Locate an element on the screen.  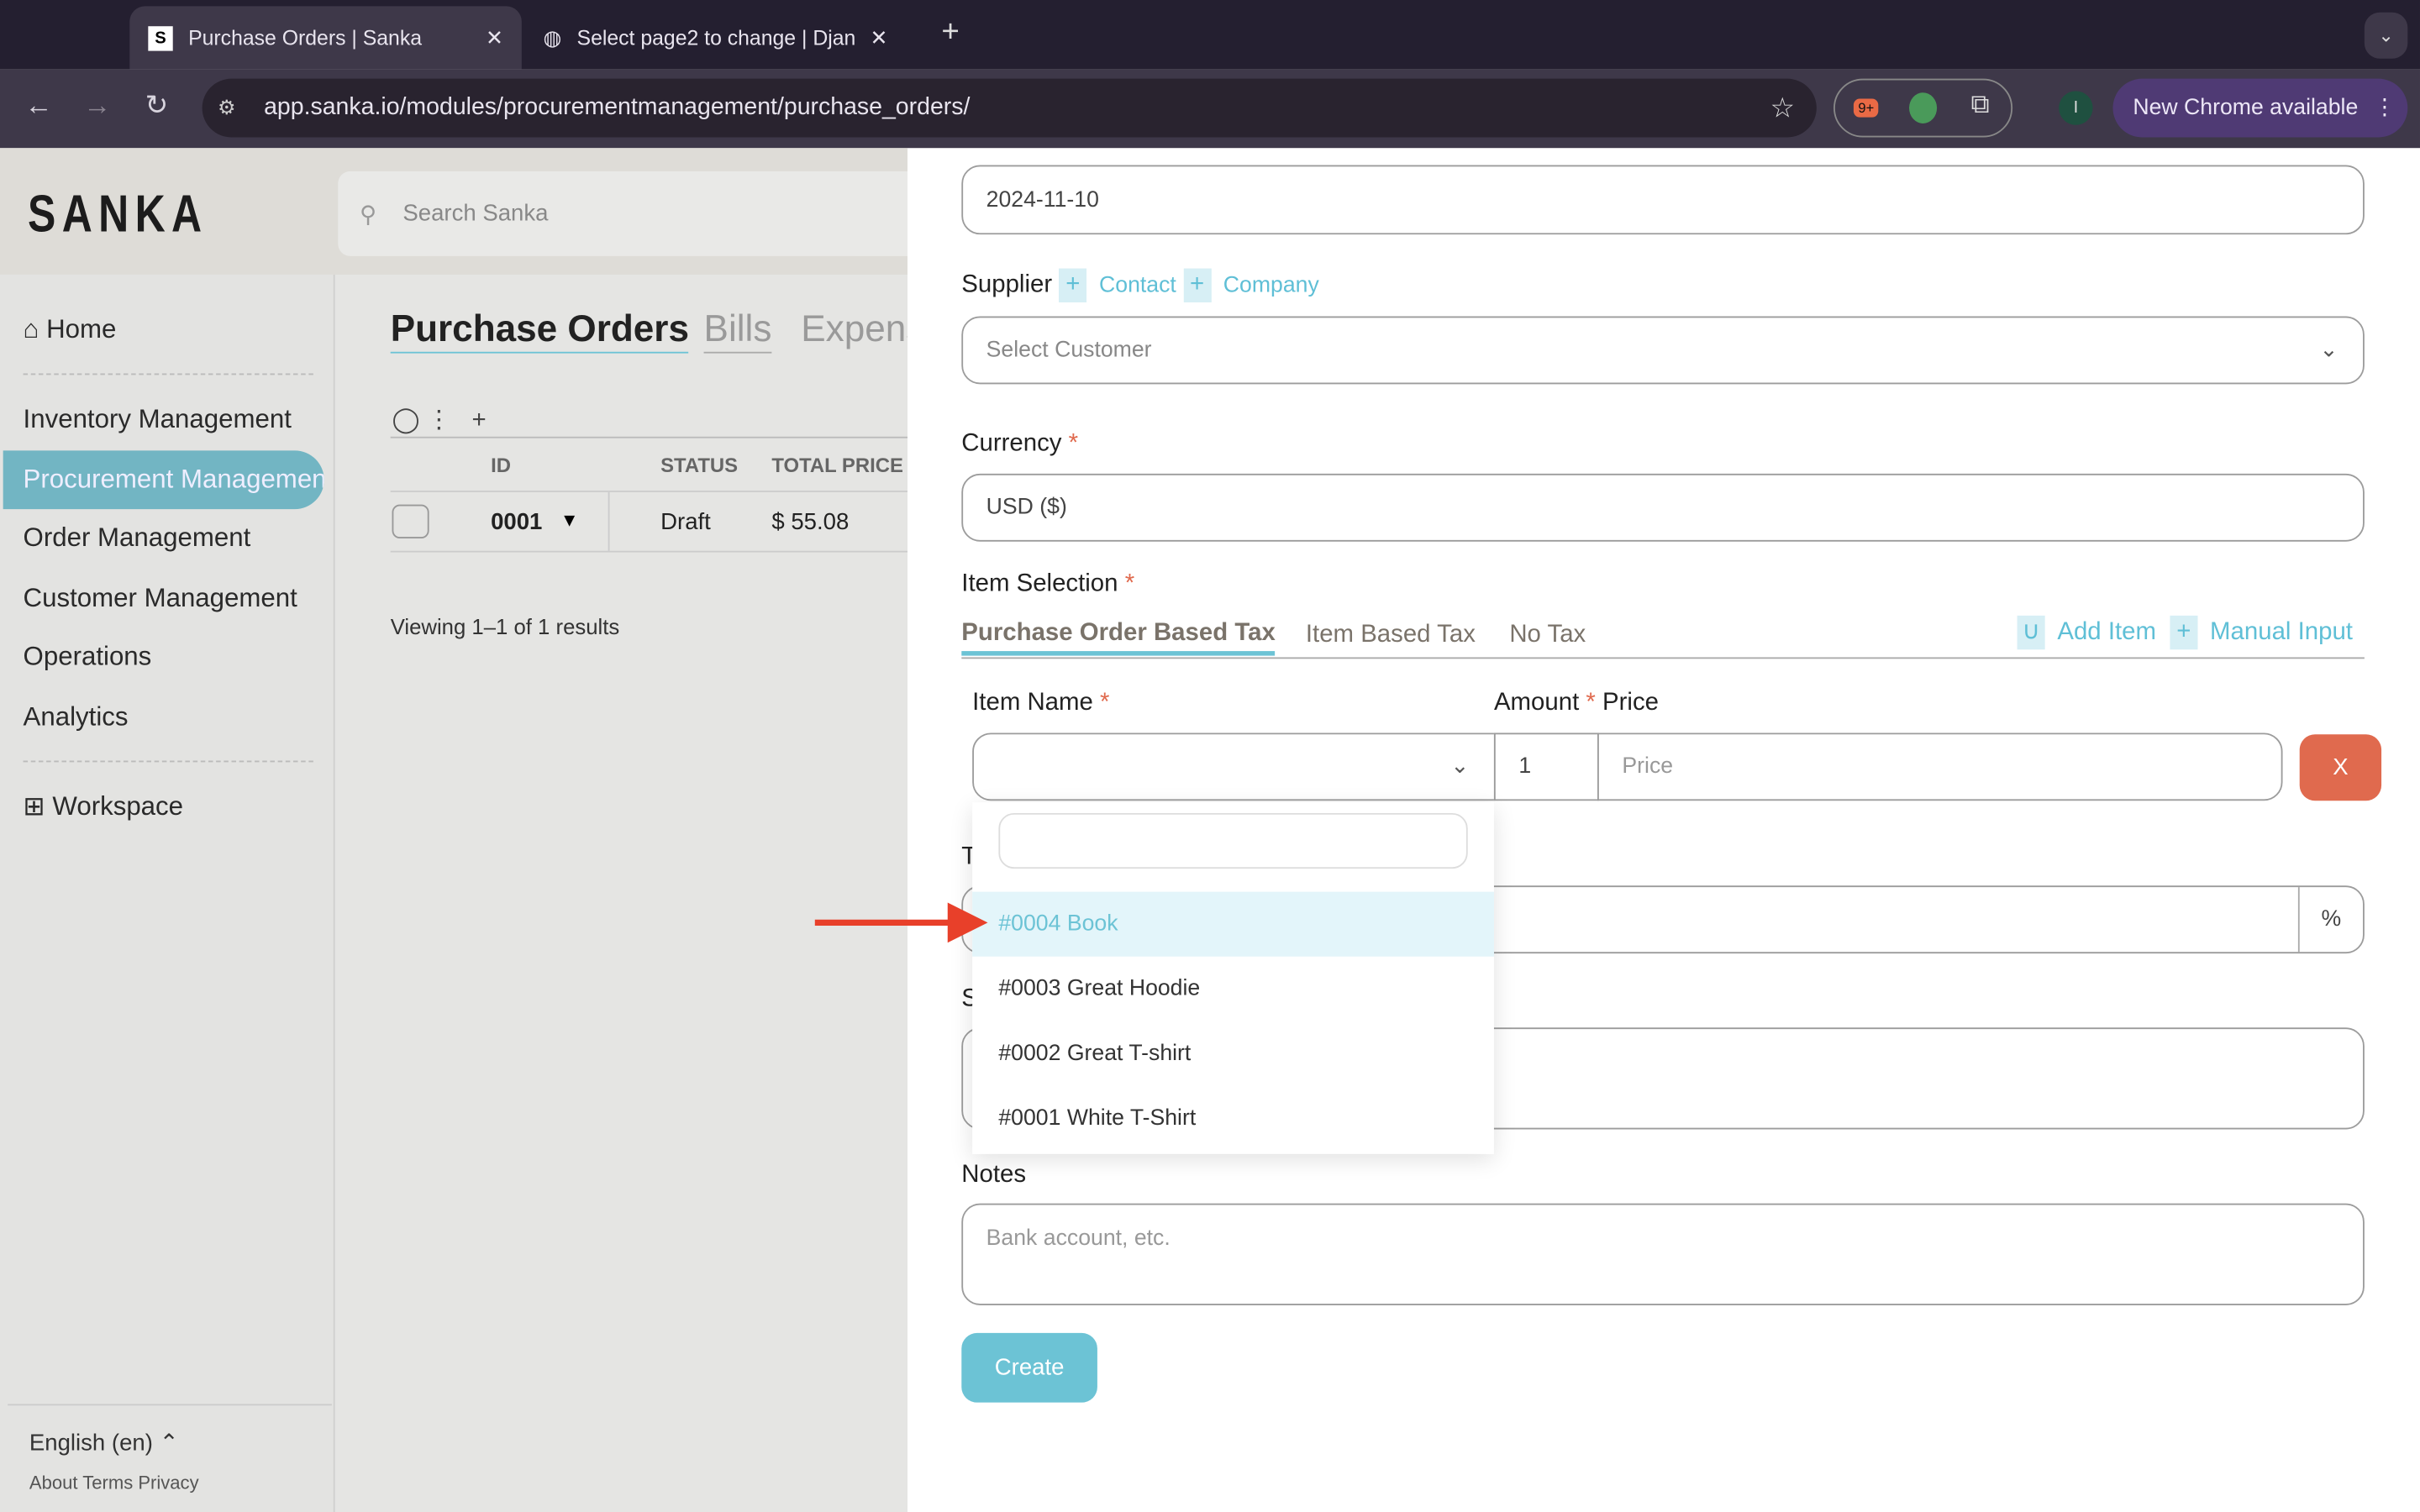
forward-icon: → is located at coordinates (97, 106).